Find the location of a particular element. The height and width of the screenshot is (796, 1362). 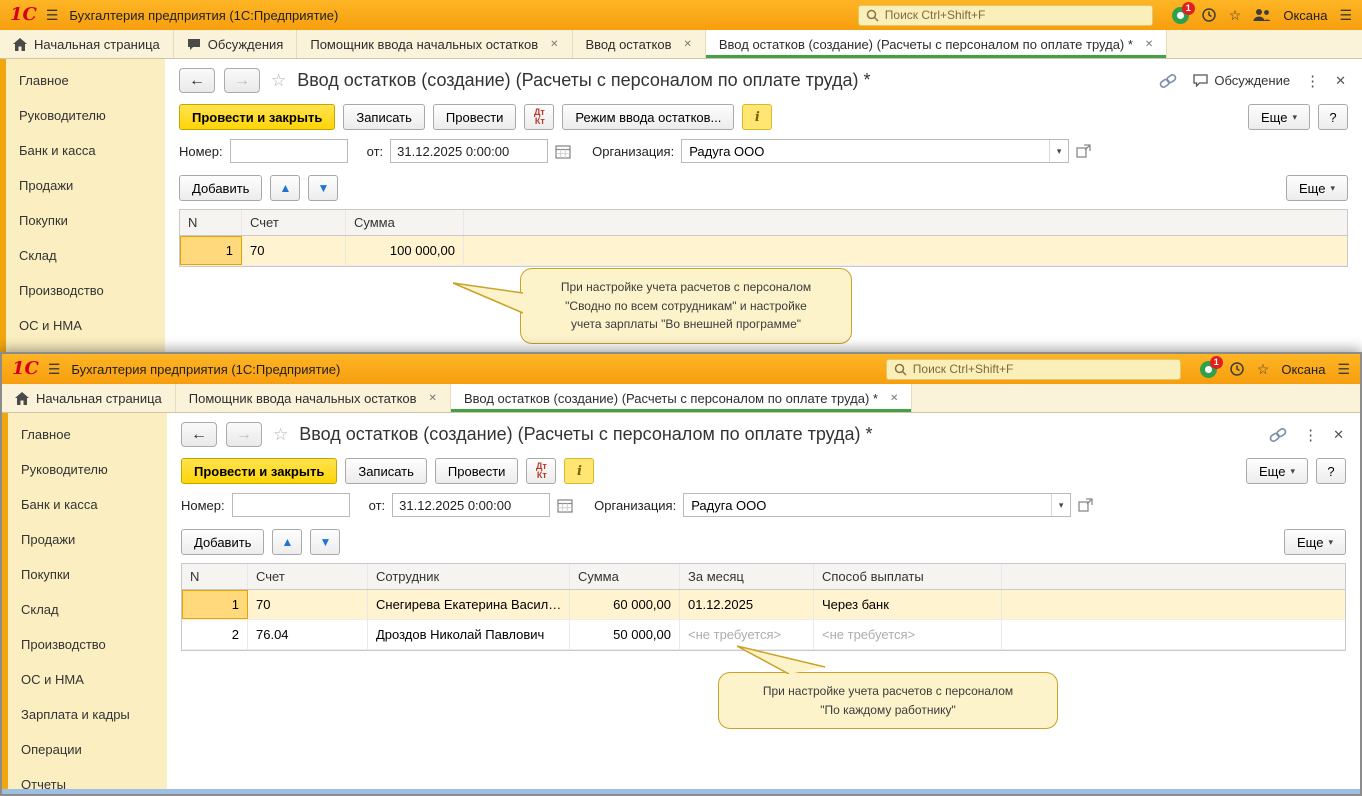

column-header-n: N is located at coordinates (215, 576).